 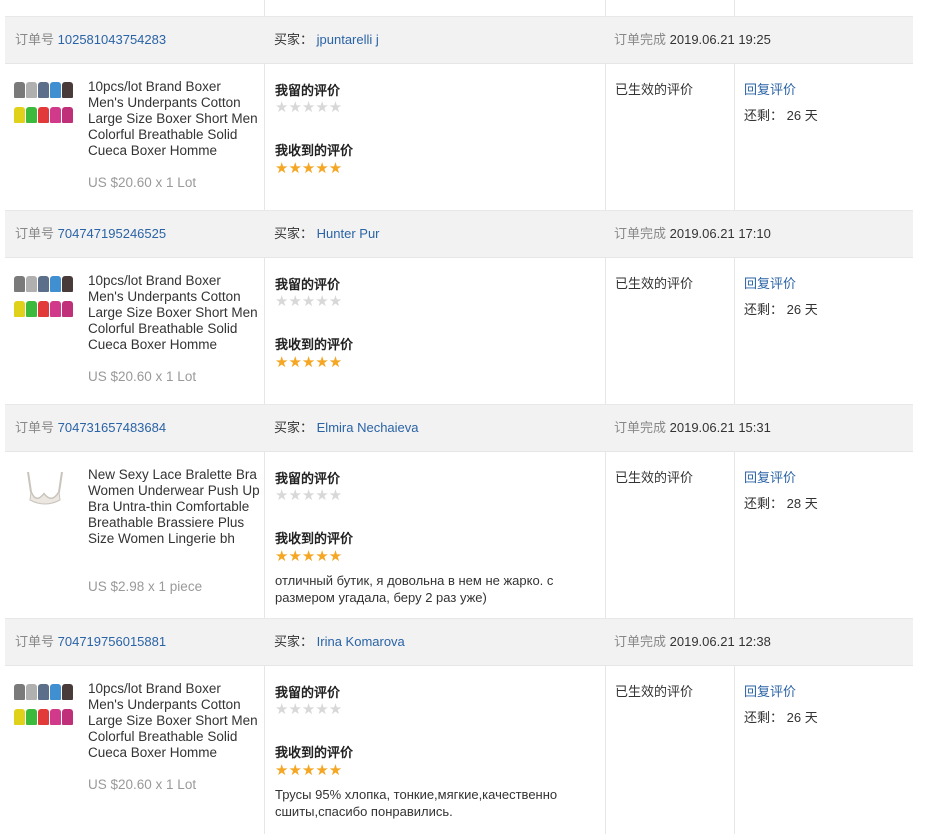 I want to click on order-number-link: 704719756015881, so click(x=112, y=641).